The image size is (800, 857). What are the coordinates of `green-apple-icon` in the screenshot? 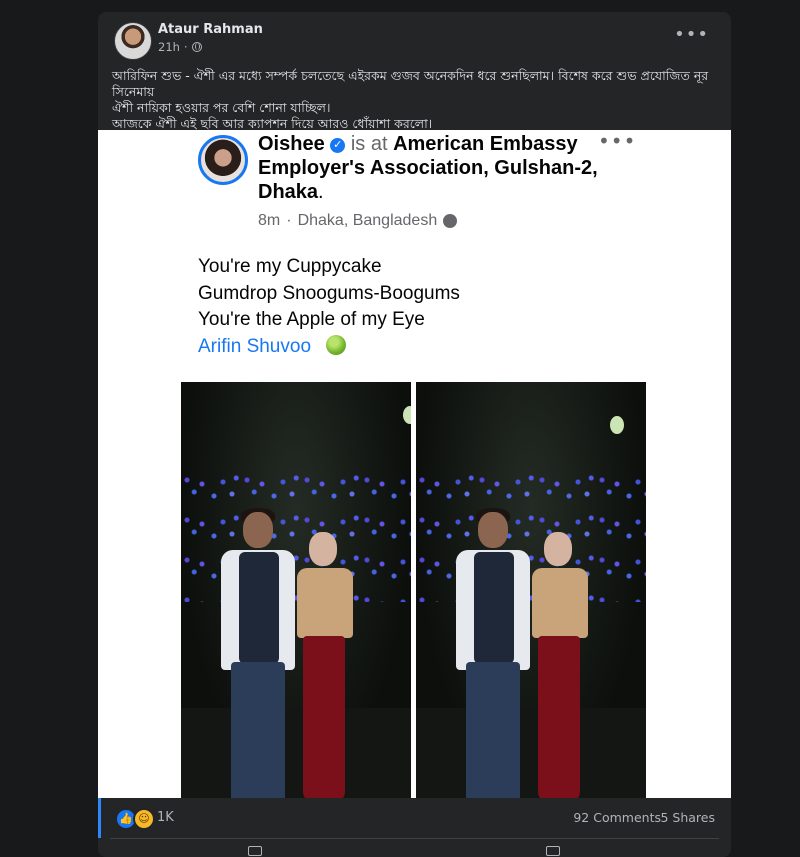 It's located at (336, 344).